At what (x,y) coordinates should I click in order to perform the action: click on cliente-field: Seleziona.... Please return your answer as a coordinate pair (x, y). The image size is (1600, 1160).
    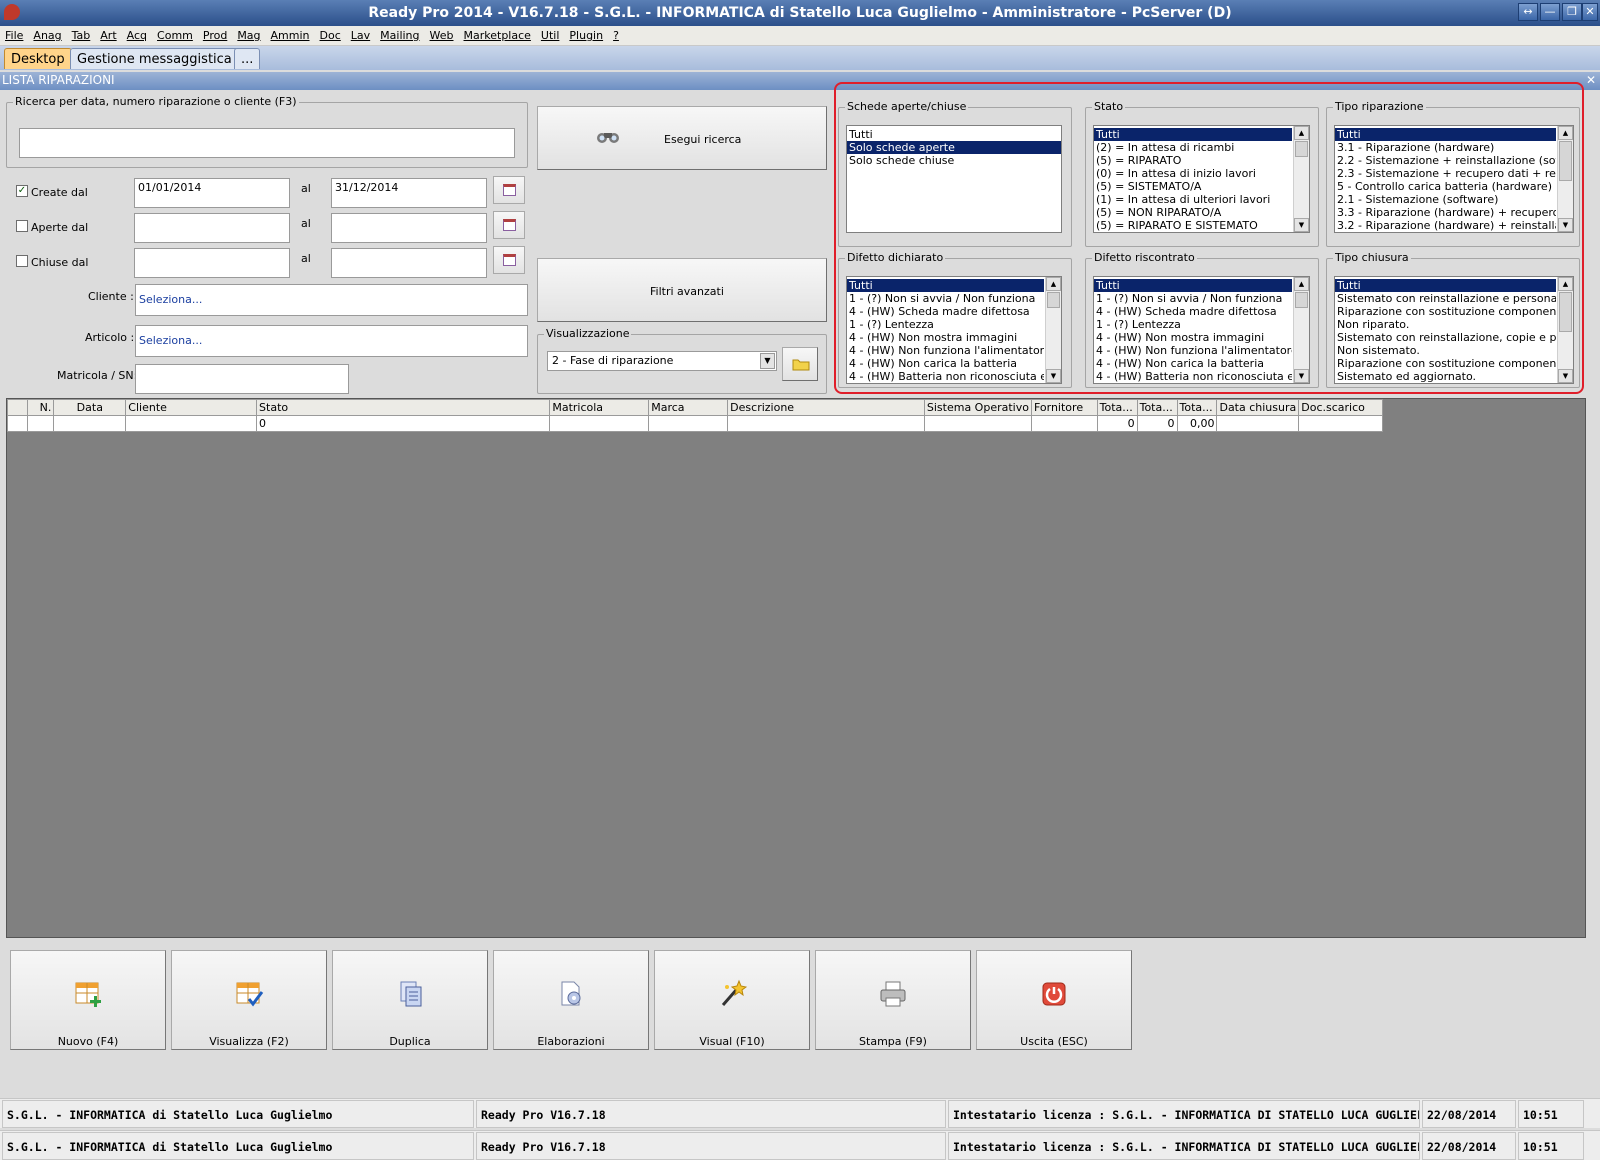
    Looking at the image, I should click on (331, 300).